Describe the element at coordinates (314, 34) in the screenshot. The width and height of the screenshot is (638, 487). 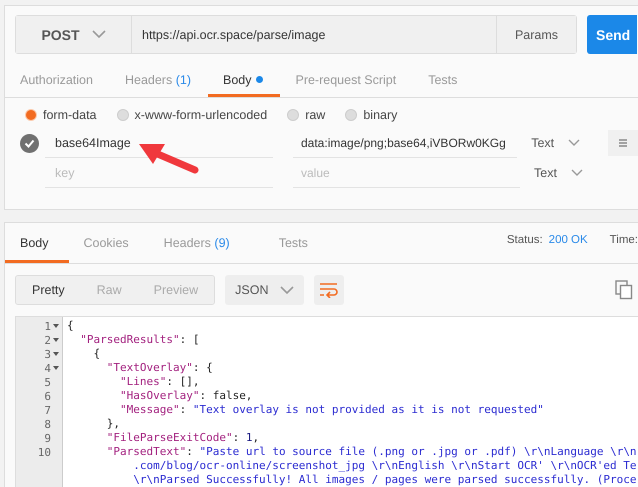
I see `url-field: https://api.ocr.space/parse/image` at that location.